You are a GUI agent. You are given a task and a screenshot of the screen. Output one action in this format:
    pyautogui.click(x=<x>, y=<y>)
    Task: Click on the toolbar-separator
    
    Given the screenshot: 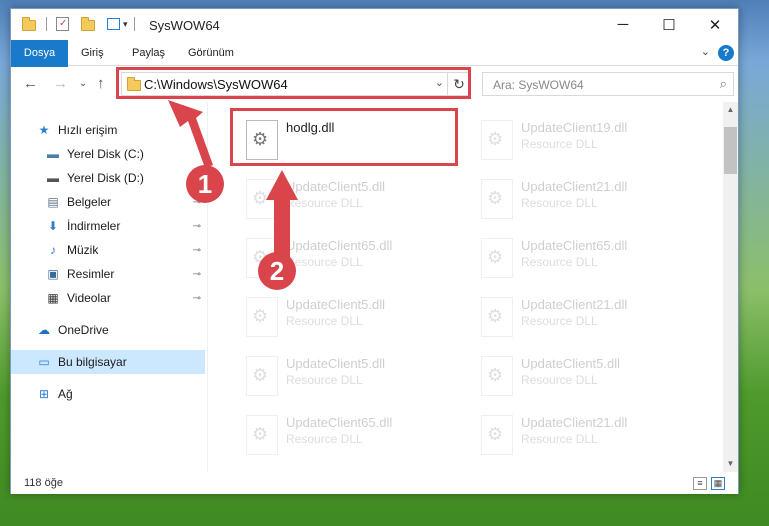 What is the action you would take?
    pyautogui.click(x=134, y=24)
    